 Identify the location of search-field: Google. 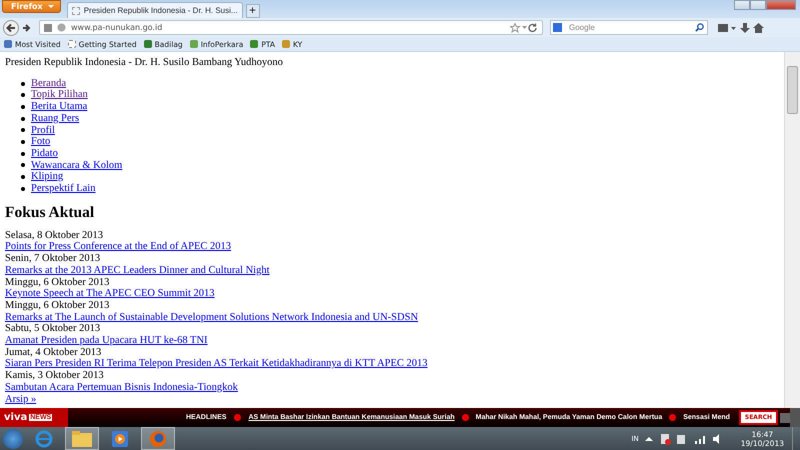
(629, 27).